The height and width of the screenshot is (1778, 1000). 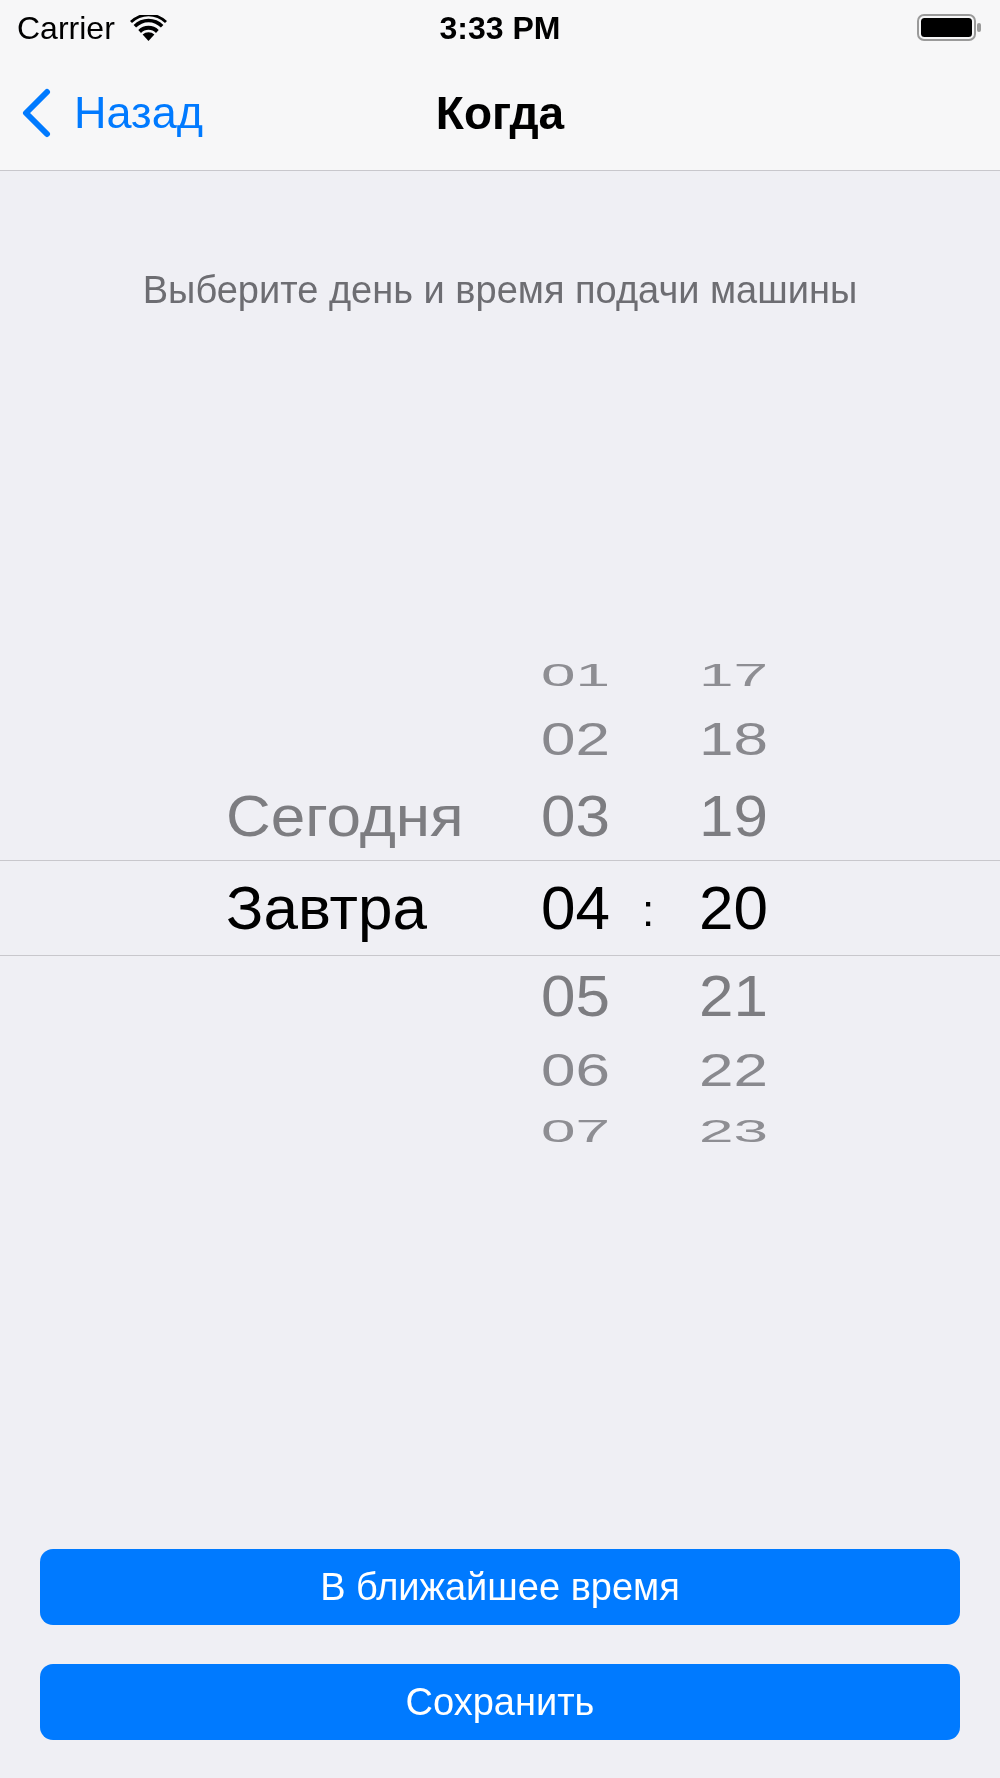 I want to click on minute-option: 20, so click(x=733, y=908).